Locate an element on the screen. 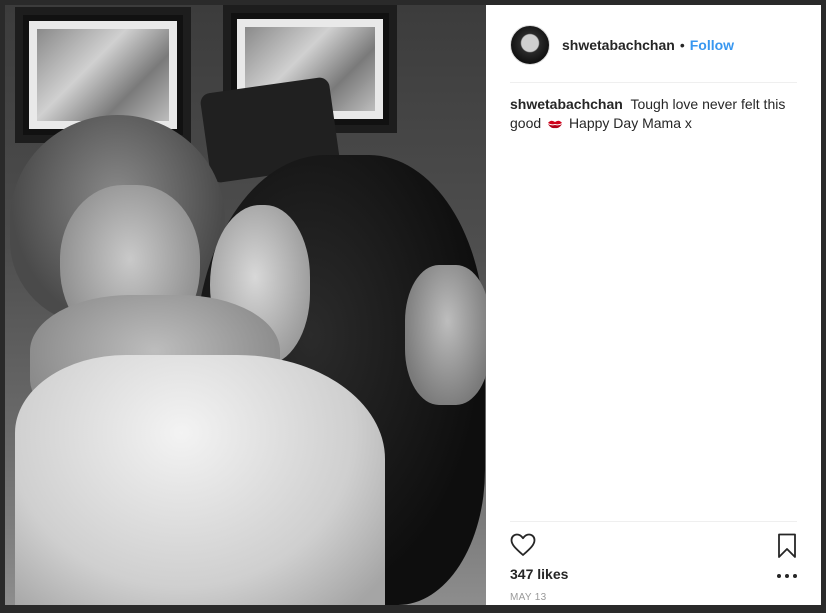  more-options-icon is located at coordinates (787, 576).